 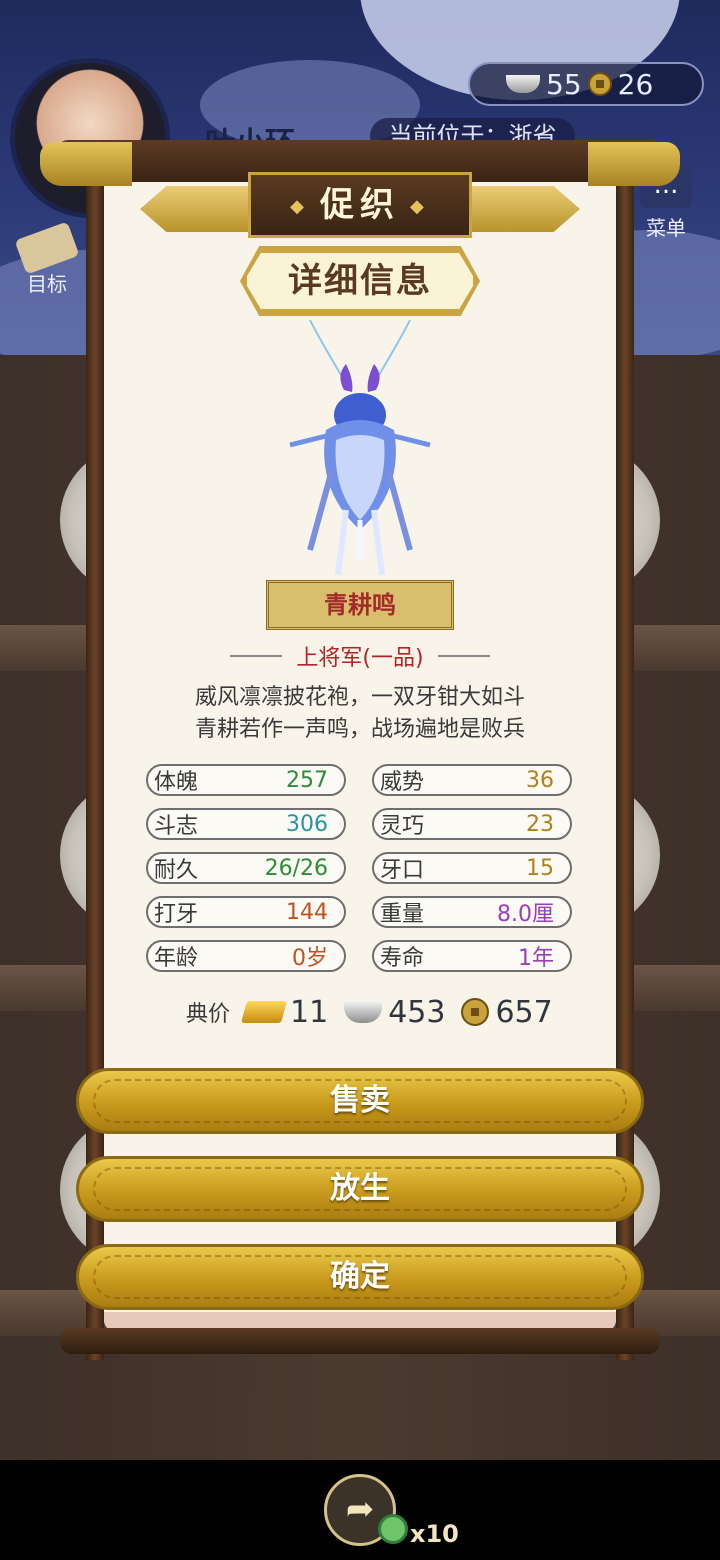 I want to click on price-copper: 657, so click(x=524, y=1012).